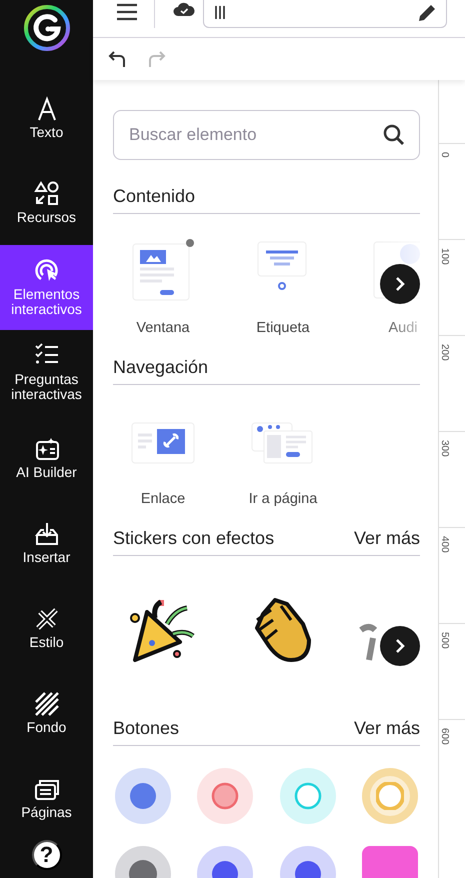 The height and width of the screenshot is (878, 465). Describe the element at coordinates (47, 533) in the screenshot. I see `insert-tray-icon` at that location.